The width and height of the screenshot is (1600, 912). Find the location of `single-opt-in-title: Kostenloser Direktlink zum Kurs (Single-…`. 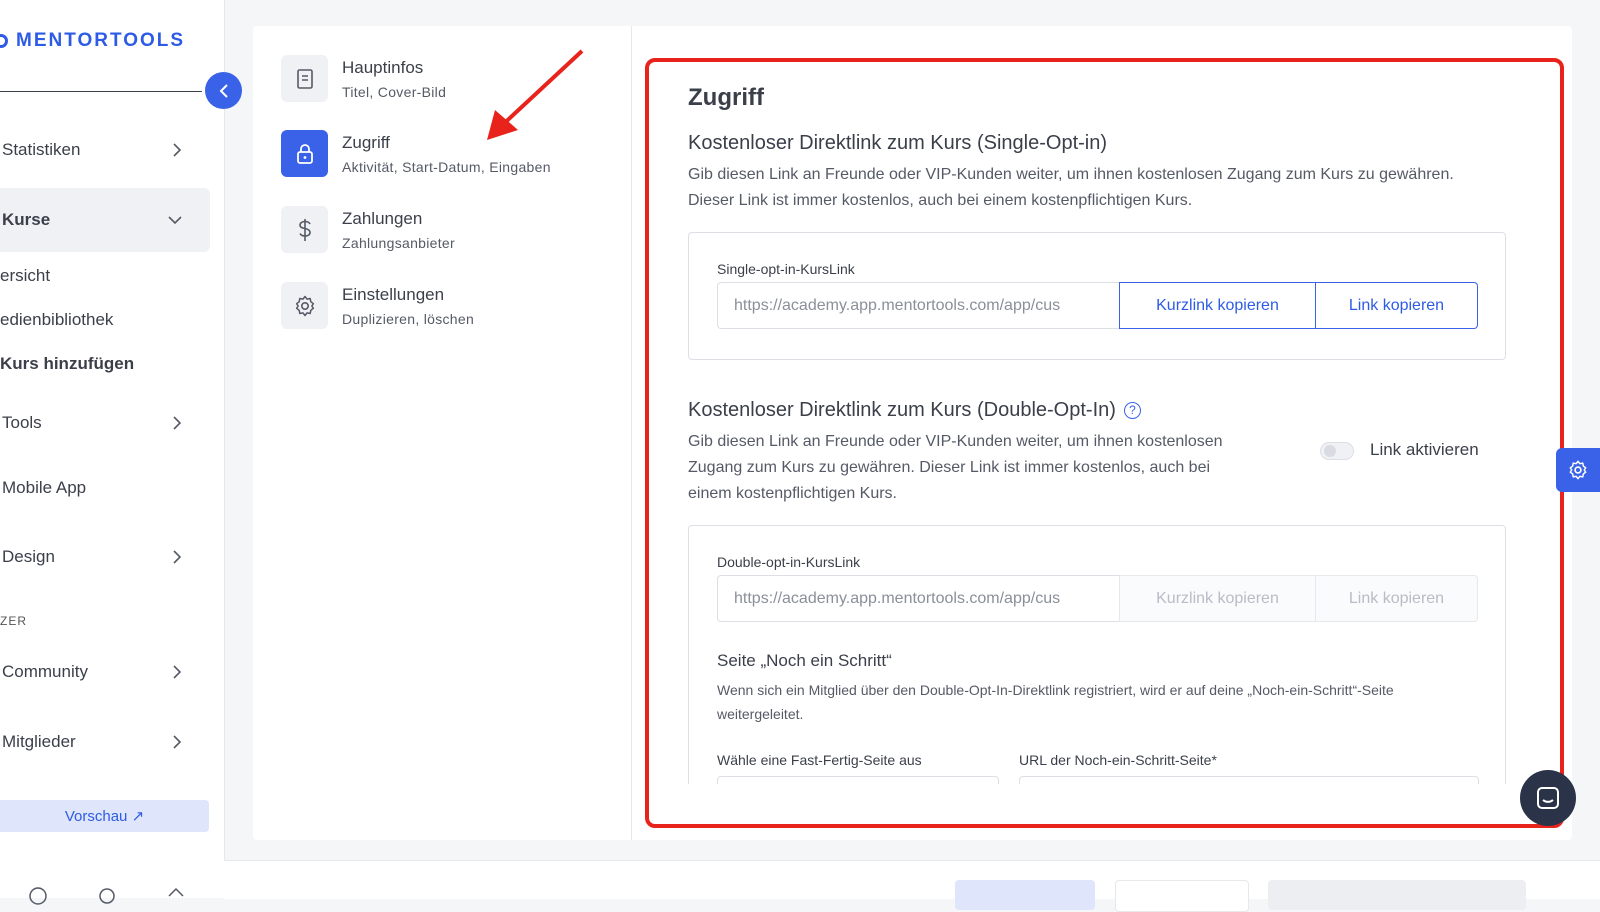

single-opt-in-title: Kostenloser Direktlink zum Kurs (Single-… is located at coordinates (898, 143).